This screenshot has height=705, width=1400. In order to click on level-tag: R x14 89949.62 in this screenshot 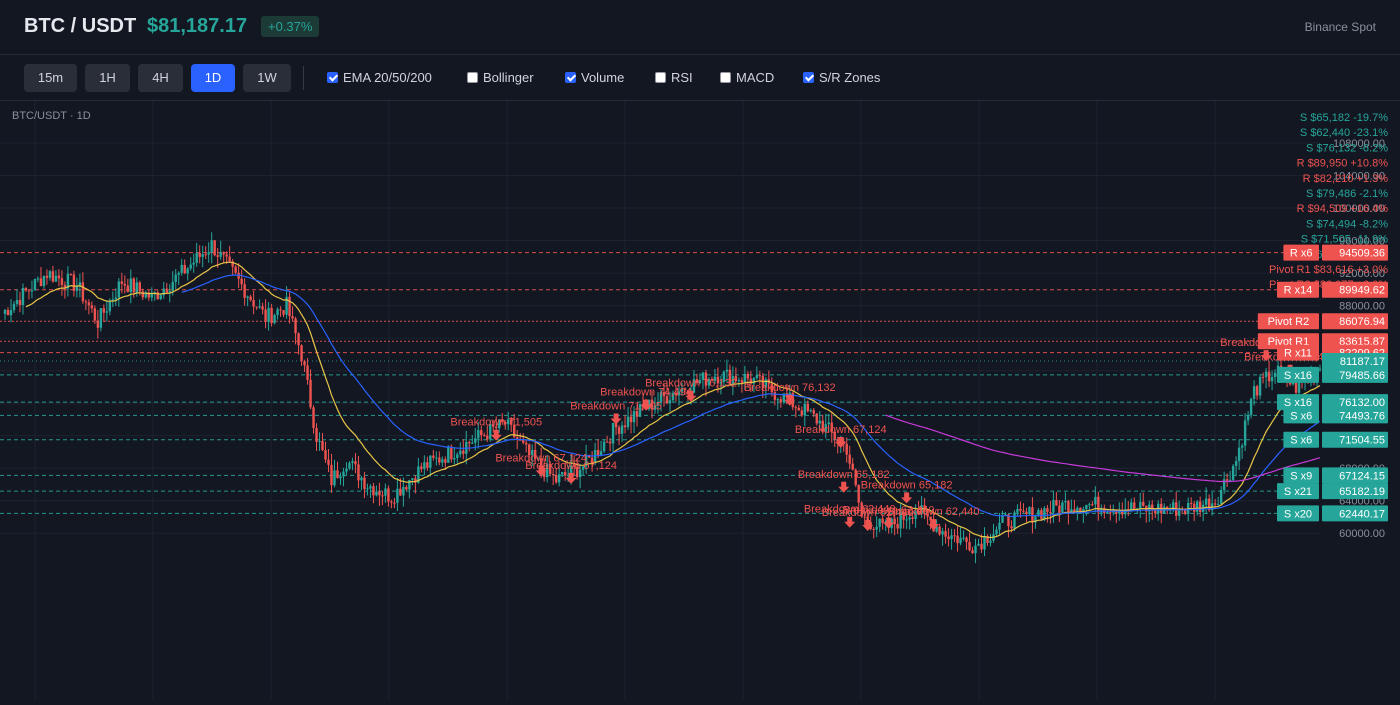, I will do `click(1332, 289)`.